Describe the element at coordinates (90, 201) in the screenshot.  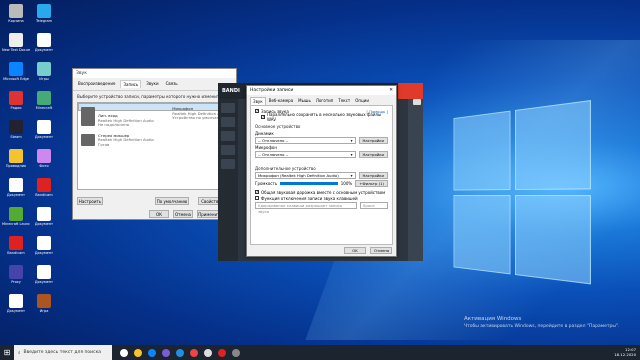
I see `configure-button: Настроить` at that location.